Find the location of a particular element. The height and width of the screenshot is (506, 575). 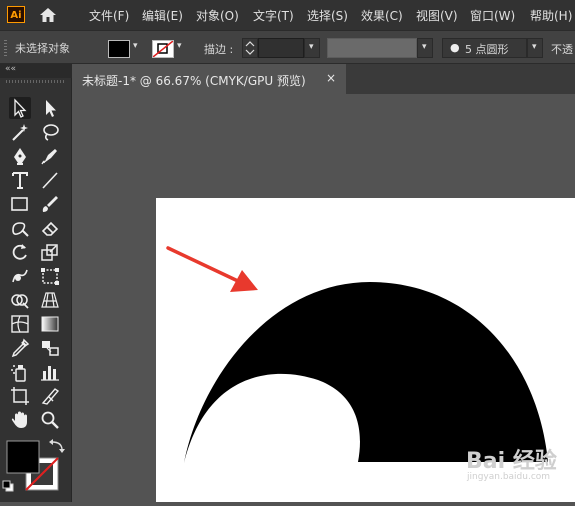

menu-help: 帮助(H) is located at coordinates (551, 15).